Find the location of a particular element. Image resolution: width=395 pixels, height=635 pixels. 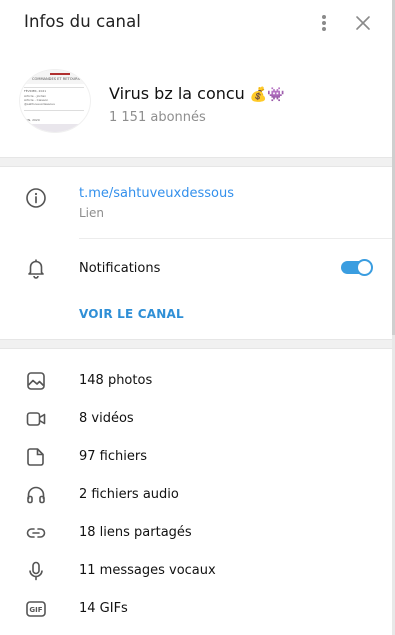

view-channel-button: VOIR LE CANAL is located at coordinates (131, 314).